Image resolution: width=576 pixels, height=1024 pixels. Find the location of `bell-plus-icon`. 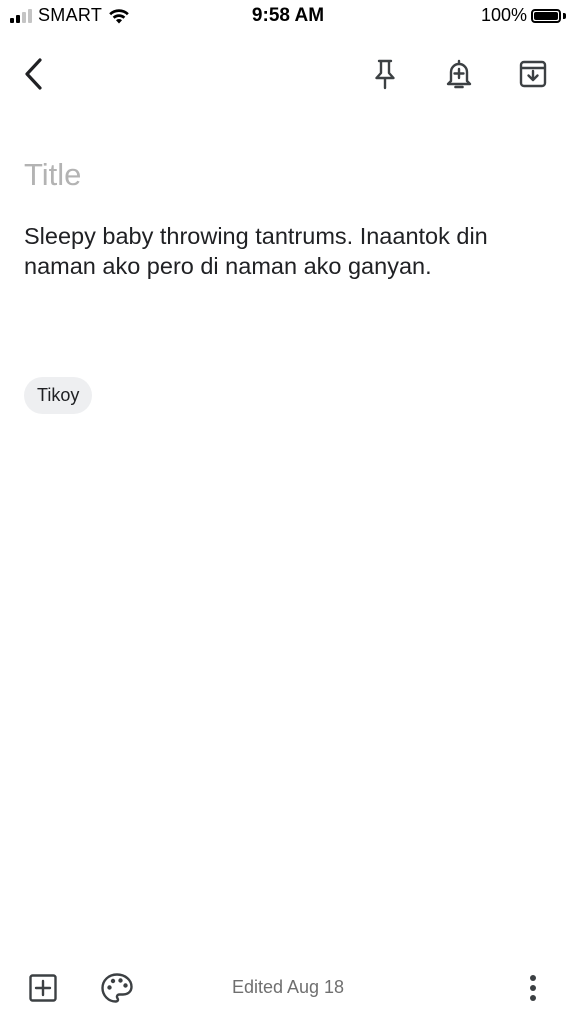

bell-plus-icon is located at coordinates (459, 74).